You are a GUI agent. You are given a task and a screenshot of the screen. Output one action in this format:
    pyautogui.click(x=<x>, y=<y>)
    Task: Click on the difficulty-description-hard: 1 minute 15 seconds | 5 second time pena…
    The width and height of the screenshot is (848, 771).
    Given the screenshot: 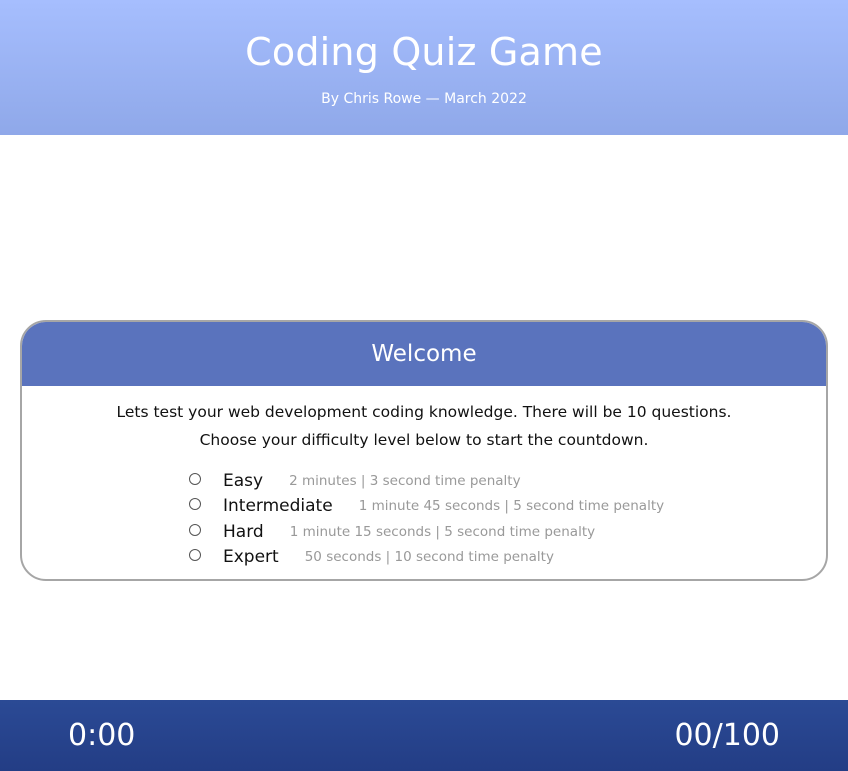 What is the action you would take?
    pyautogui.click(x=442, y=531)
    